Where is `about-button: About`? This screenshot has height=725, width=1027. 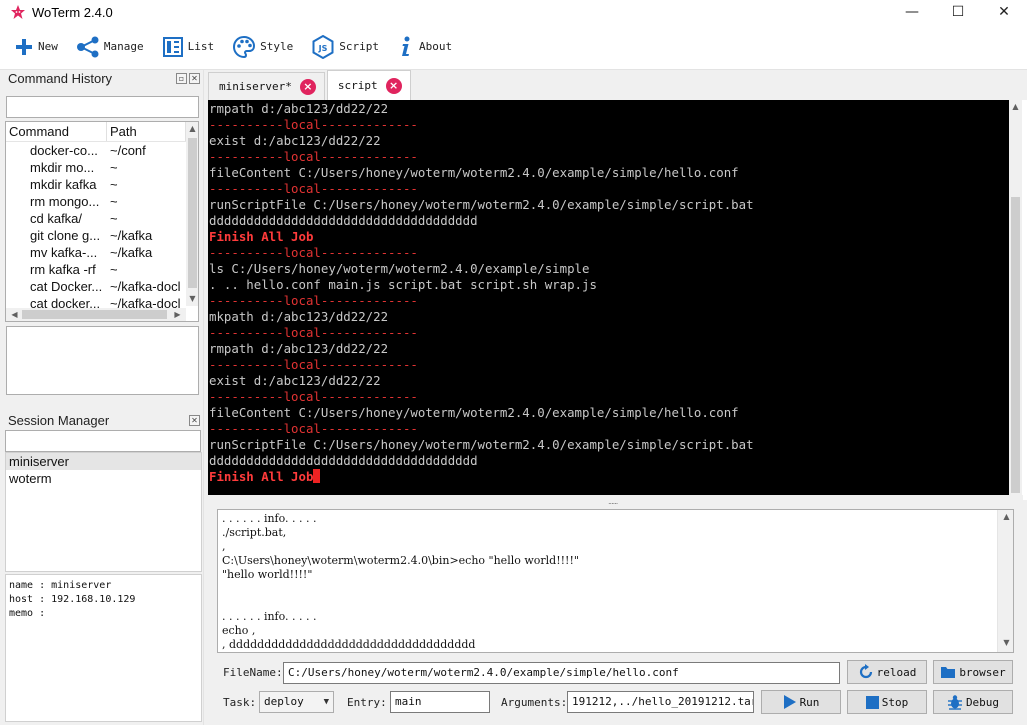
about-button: About is located at coordinates (424, 47).